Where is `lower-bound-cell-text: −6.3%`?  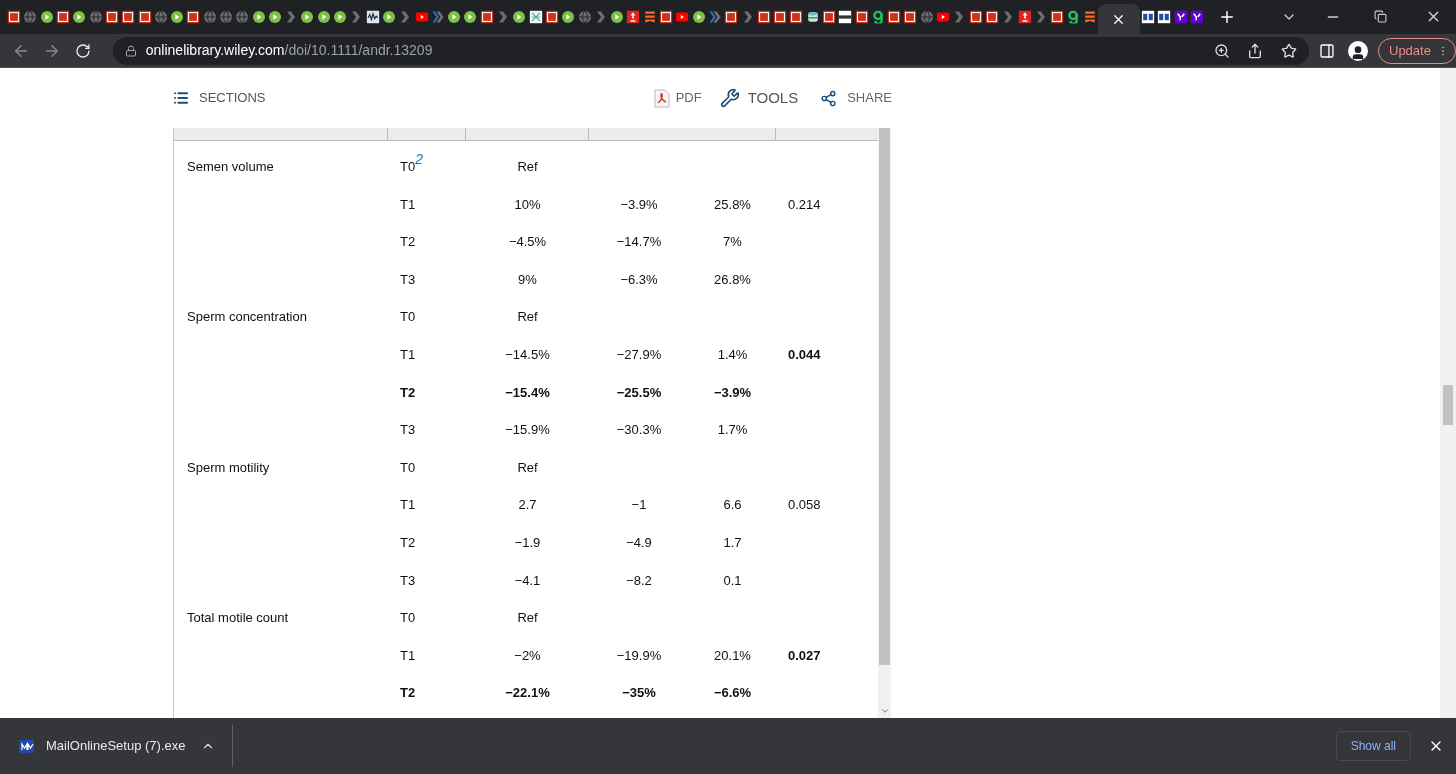 lower-bound-cell-text: −6.3% is located at coordinates (639, 279).